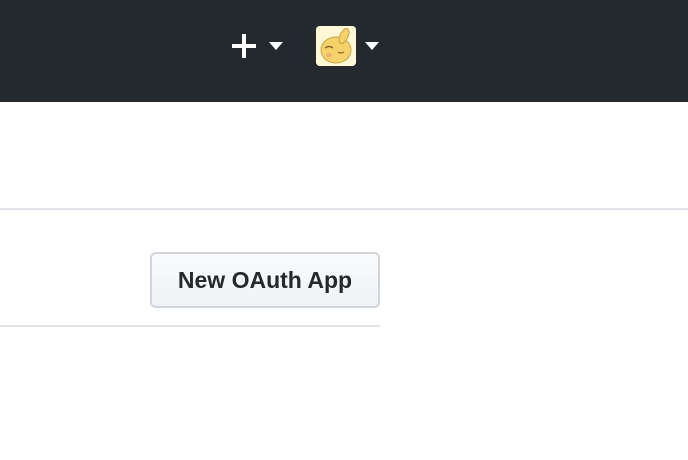 Image resolution: width=688 pixels, height=460 pixels. I want to click on avatar, so click(336, 46).